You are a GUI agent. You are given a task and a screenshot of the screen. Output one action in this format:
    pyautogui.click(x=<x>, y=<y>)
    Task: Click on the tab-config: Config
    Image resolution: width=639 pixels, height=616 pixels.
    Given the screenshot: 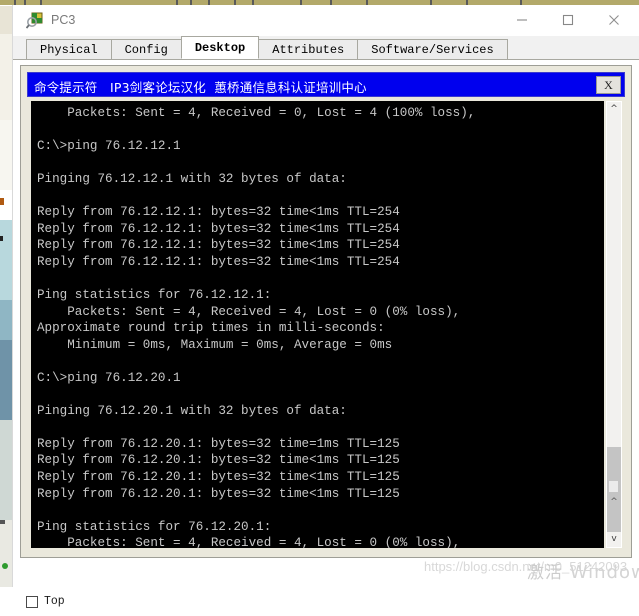 What is the action you would take?
    pyautogui.click(x=146, y=49)
    